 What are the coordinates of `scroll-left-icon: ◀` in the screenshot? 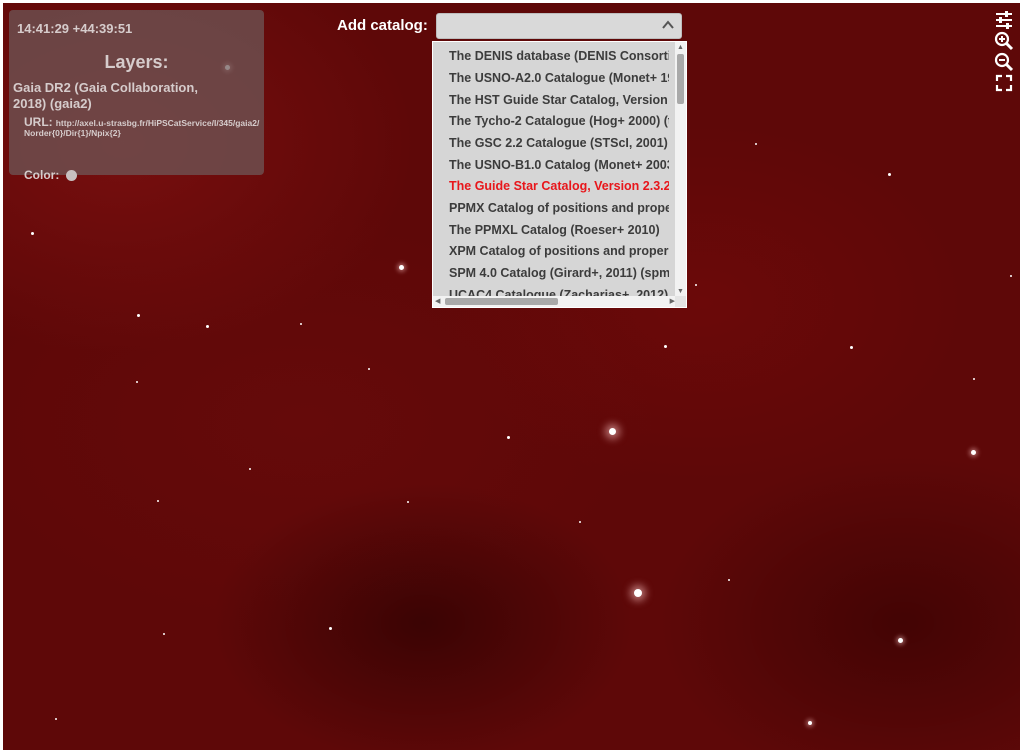 It's located at (437, 301).